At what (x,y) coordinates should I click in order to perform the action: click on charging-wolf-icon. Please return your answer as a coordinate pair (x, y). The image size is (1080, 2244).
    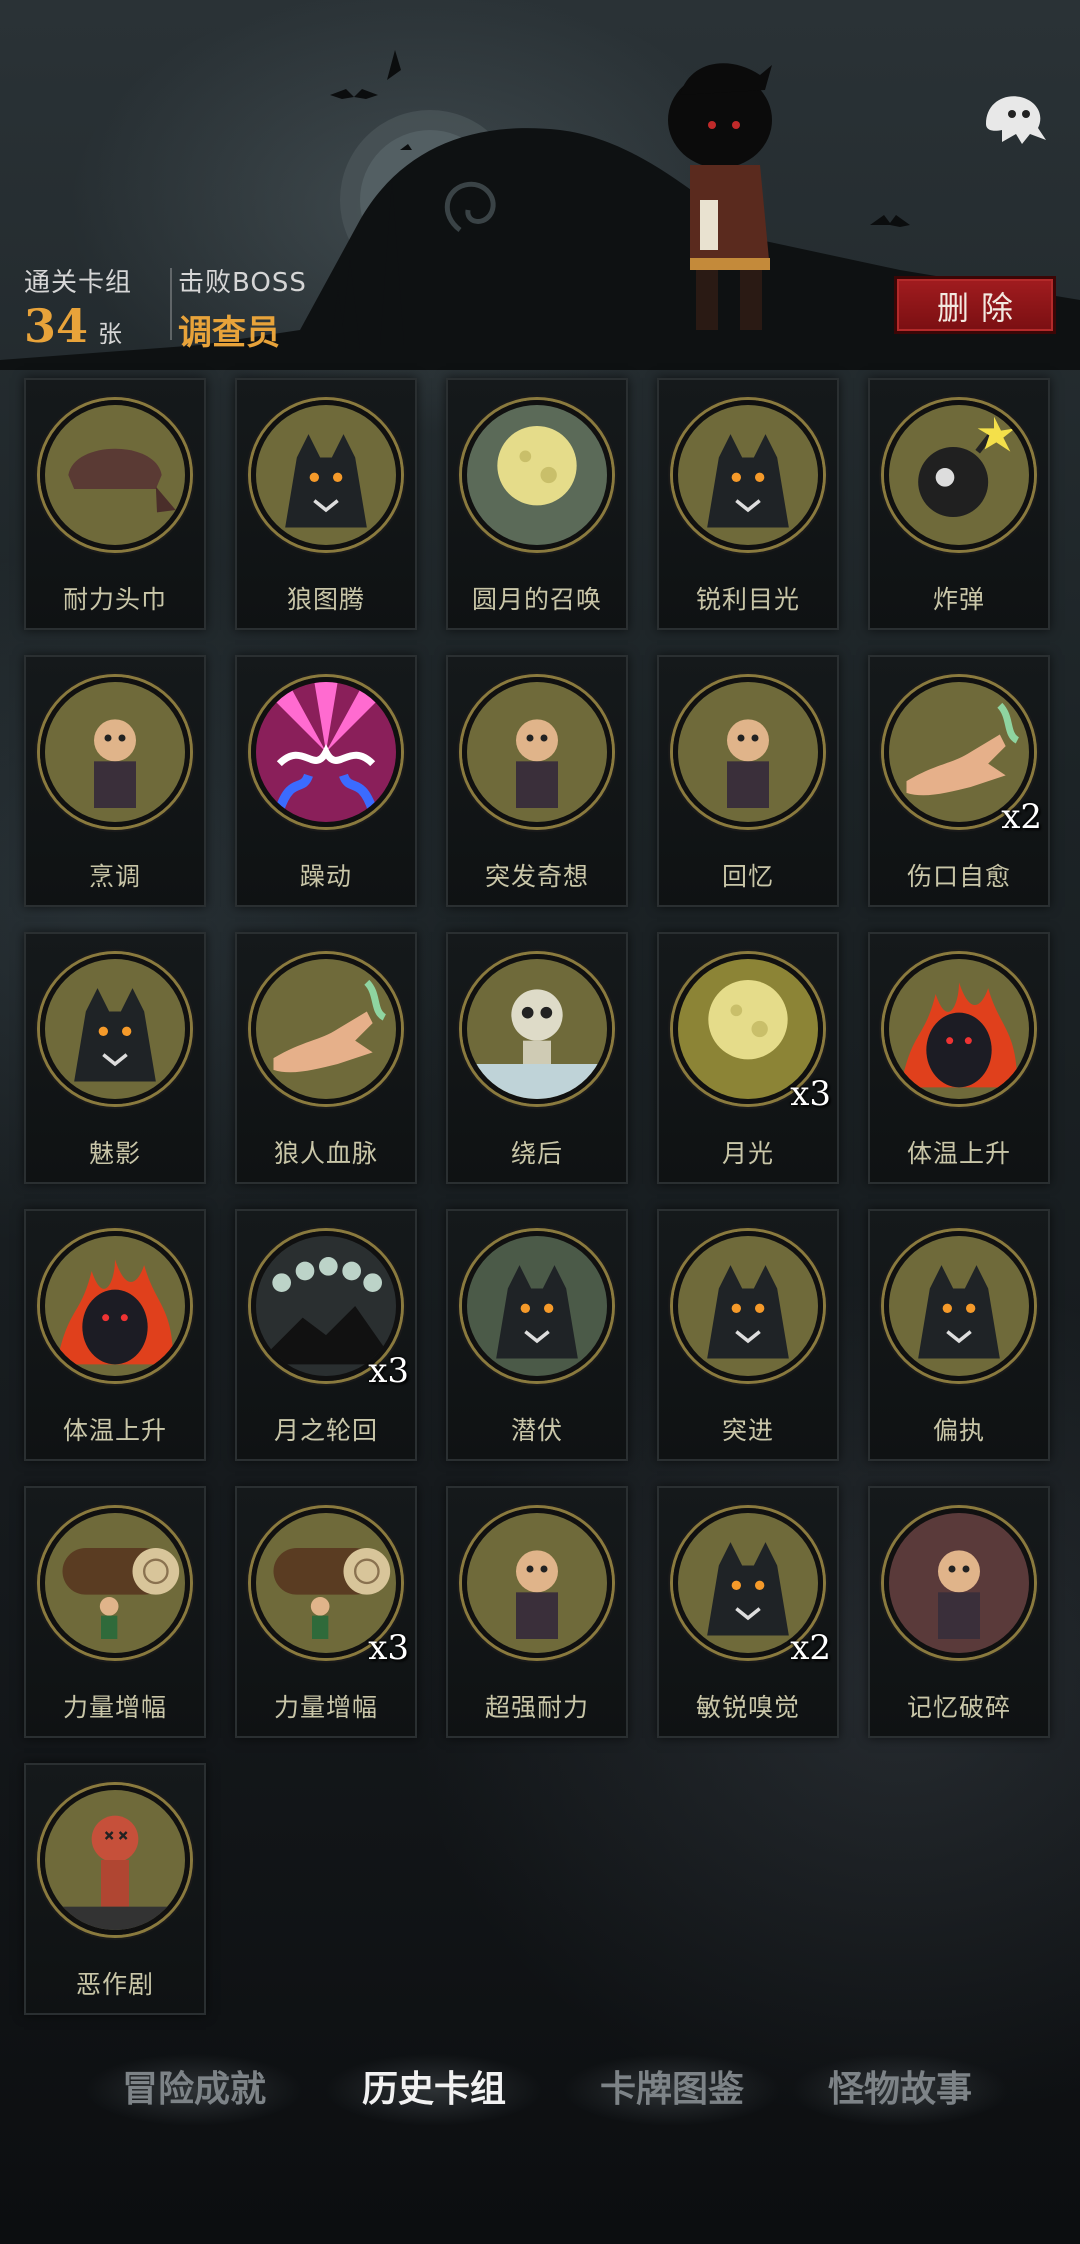
    Looking at the image, I should click on (748, 1306).